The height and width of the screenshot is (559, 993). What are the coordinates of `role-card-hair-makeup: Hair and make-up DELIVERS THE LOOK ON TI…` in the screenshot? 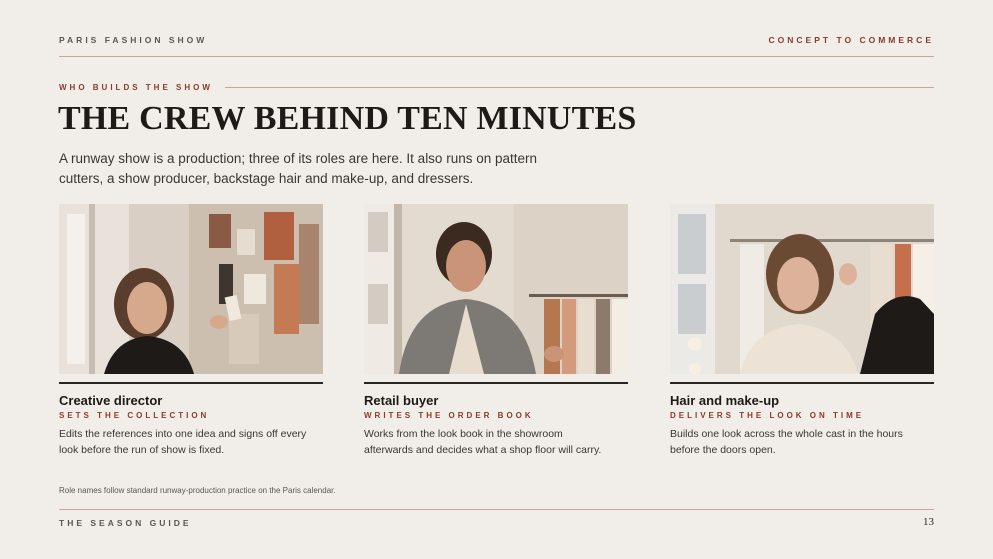 It's located at (802, 331).